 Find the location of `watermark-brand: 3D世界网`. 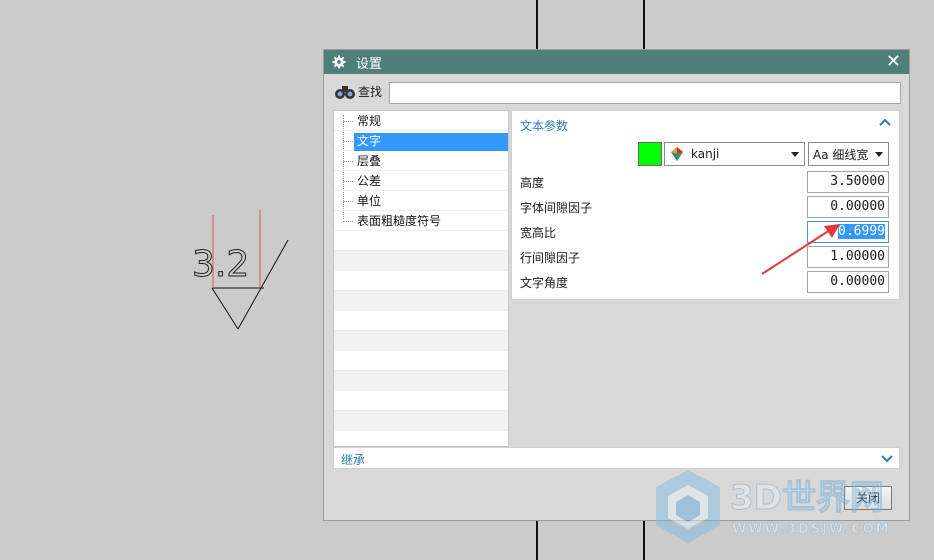

watermark-brand: 3D世界网 is located at coordinates (807, 498).